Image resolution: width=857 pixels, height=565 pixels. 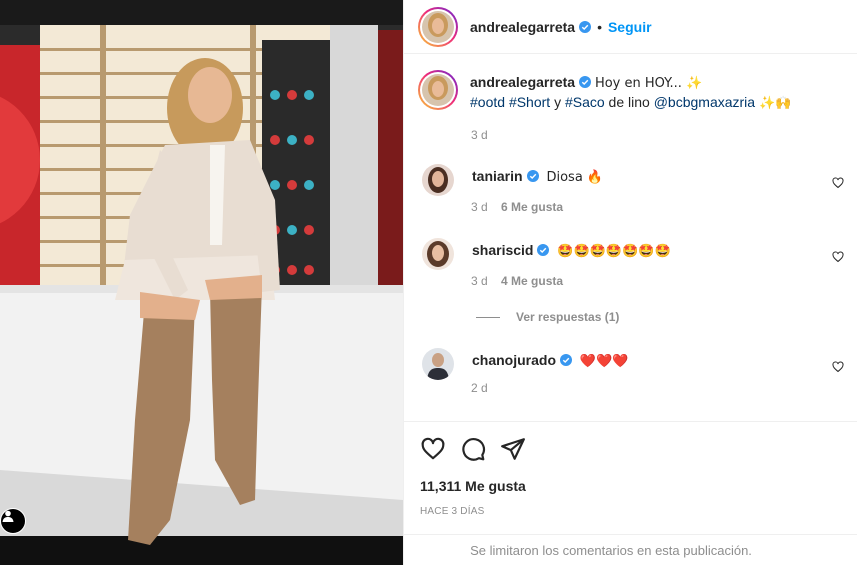 I want to click on tagged-users-button, so click(x=13, y=521).